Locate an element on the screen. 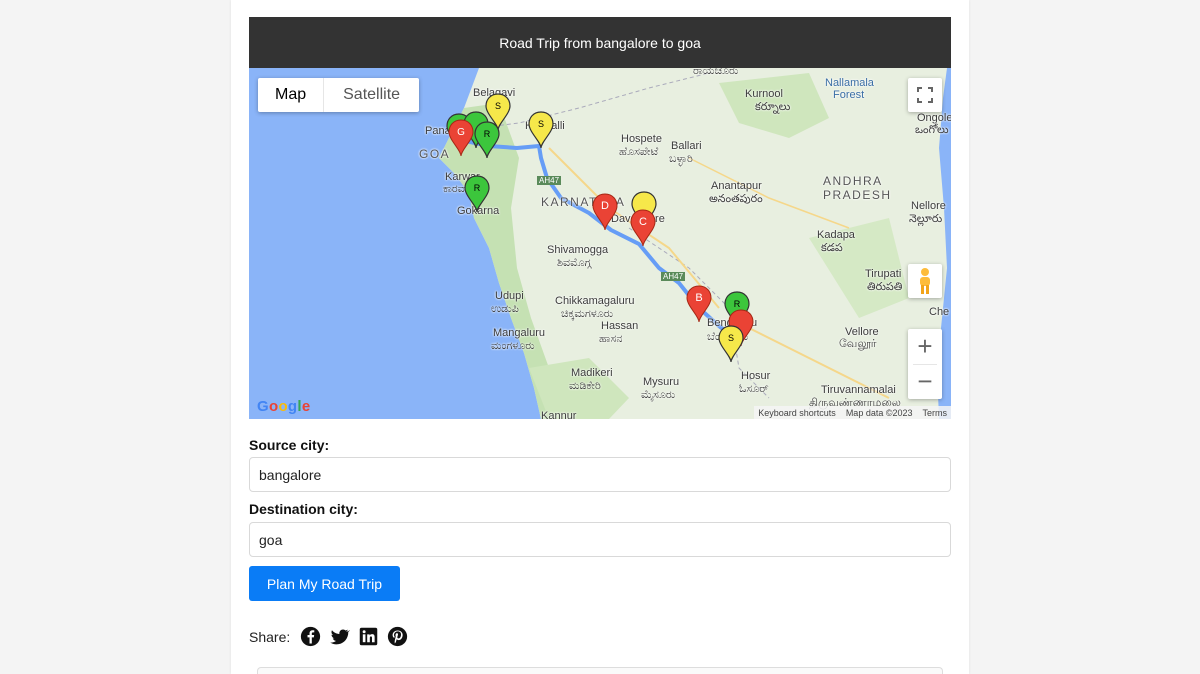 The width and height of the screenshot is (1200, 674). destination-city-input is located at coordinates (600, 539).